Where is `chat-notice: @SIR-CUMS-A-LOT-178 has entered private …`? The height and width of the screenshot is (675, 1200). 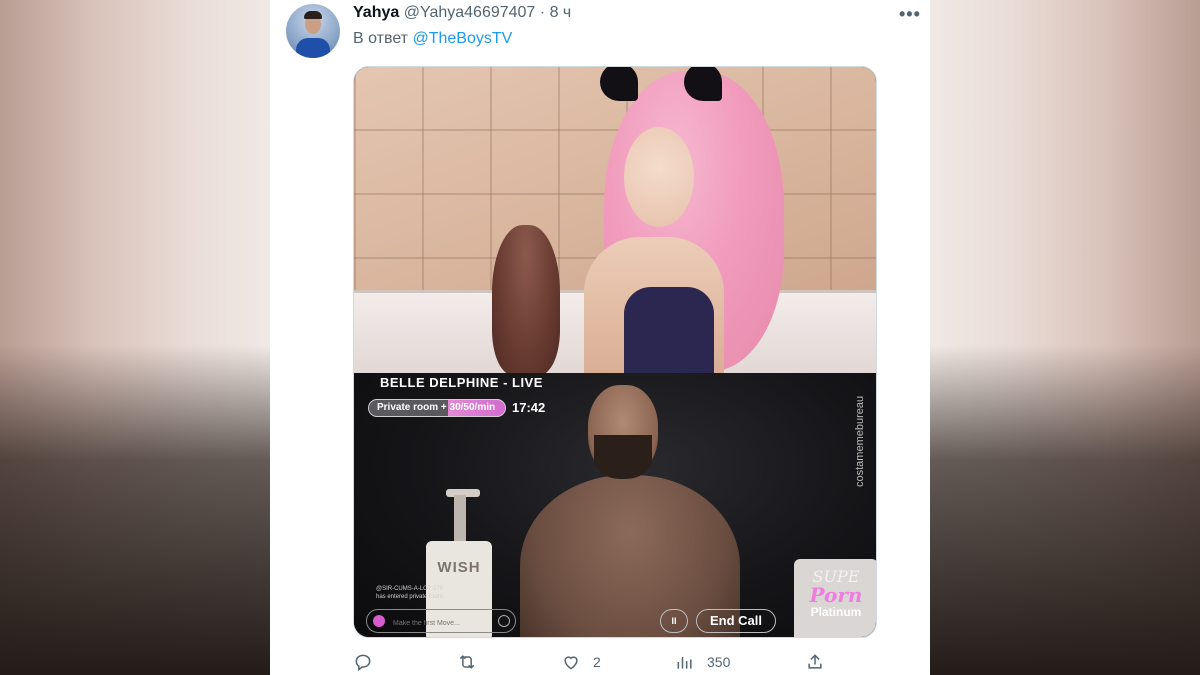
chat-notice: @SIR-CUMS-A-LOT-178 has entered private … is located at coordinates (410, 593).